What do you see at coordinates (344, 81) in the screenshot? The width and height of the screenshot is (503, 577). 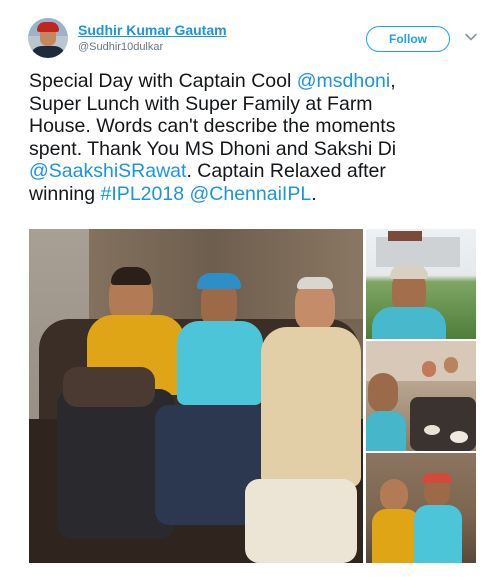 I see `mention-link: @msdhoni` at bounding box center [344, 81].